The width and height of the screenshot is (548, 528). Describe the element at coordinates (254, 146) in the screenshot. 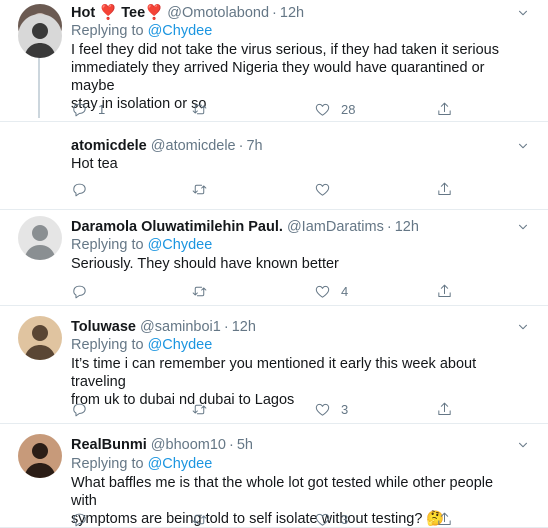

I see `timestamp: 7h` at that location.